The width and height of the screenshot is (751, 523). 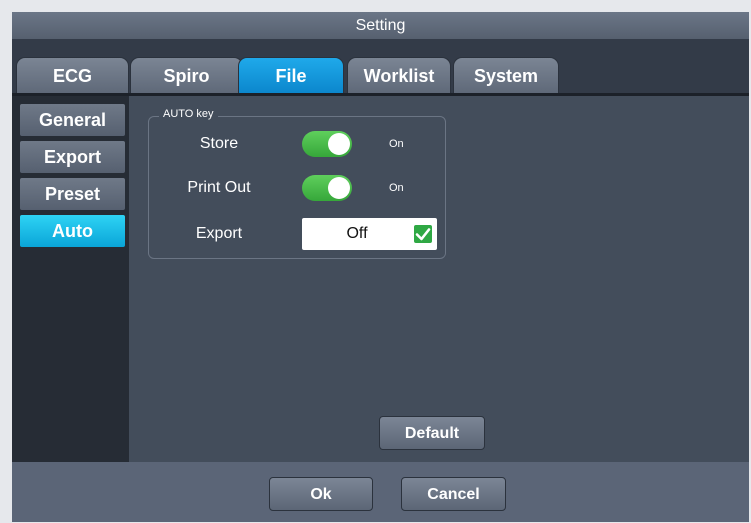 I want to click on tab-spiro: Spiro, so click(x=186, y=75).